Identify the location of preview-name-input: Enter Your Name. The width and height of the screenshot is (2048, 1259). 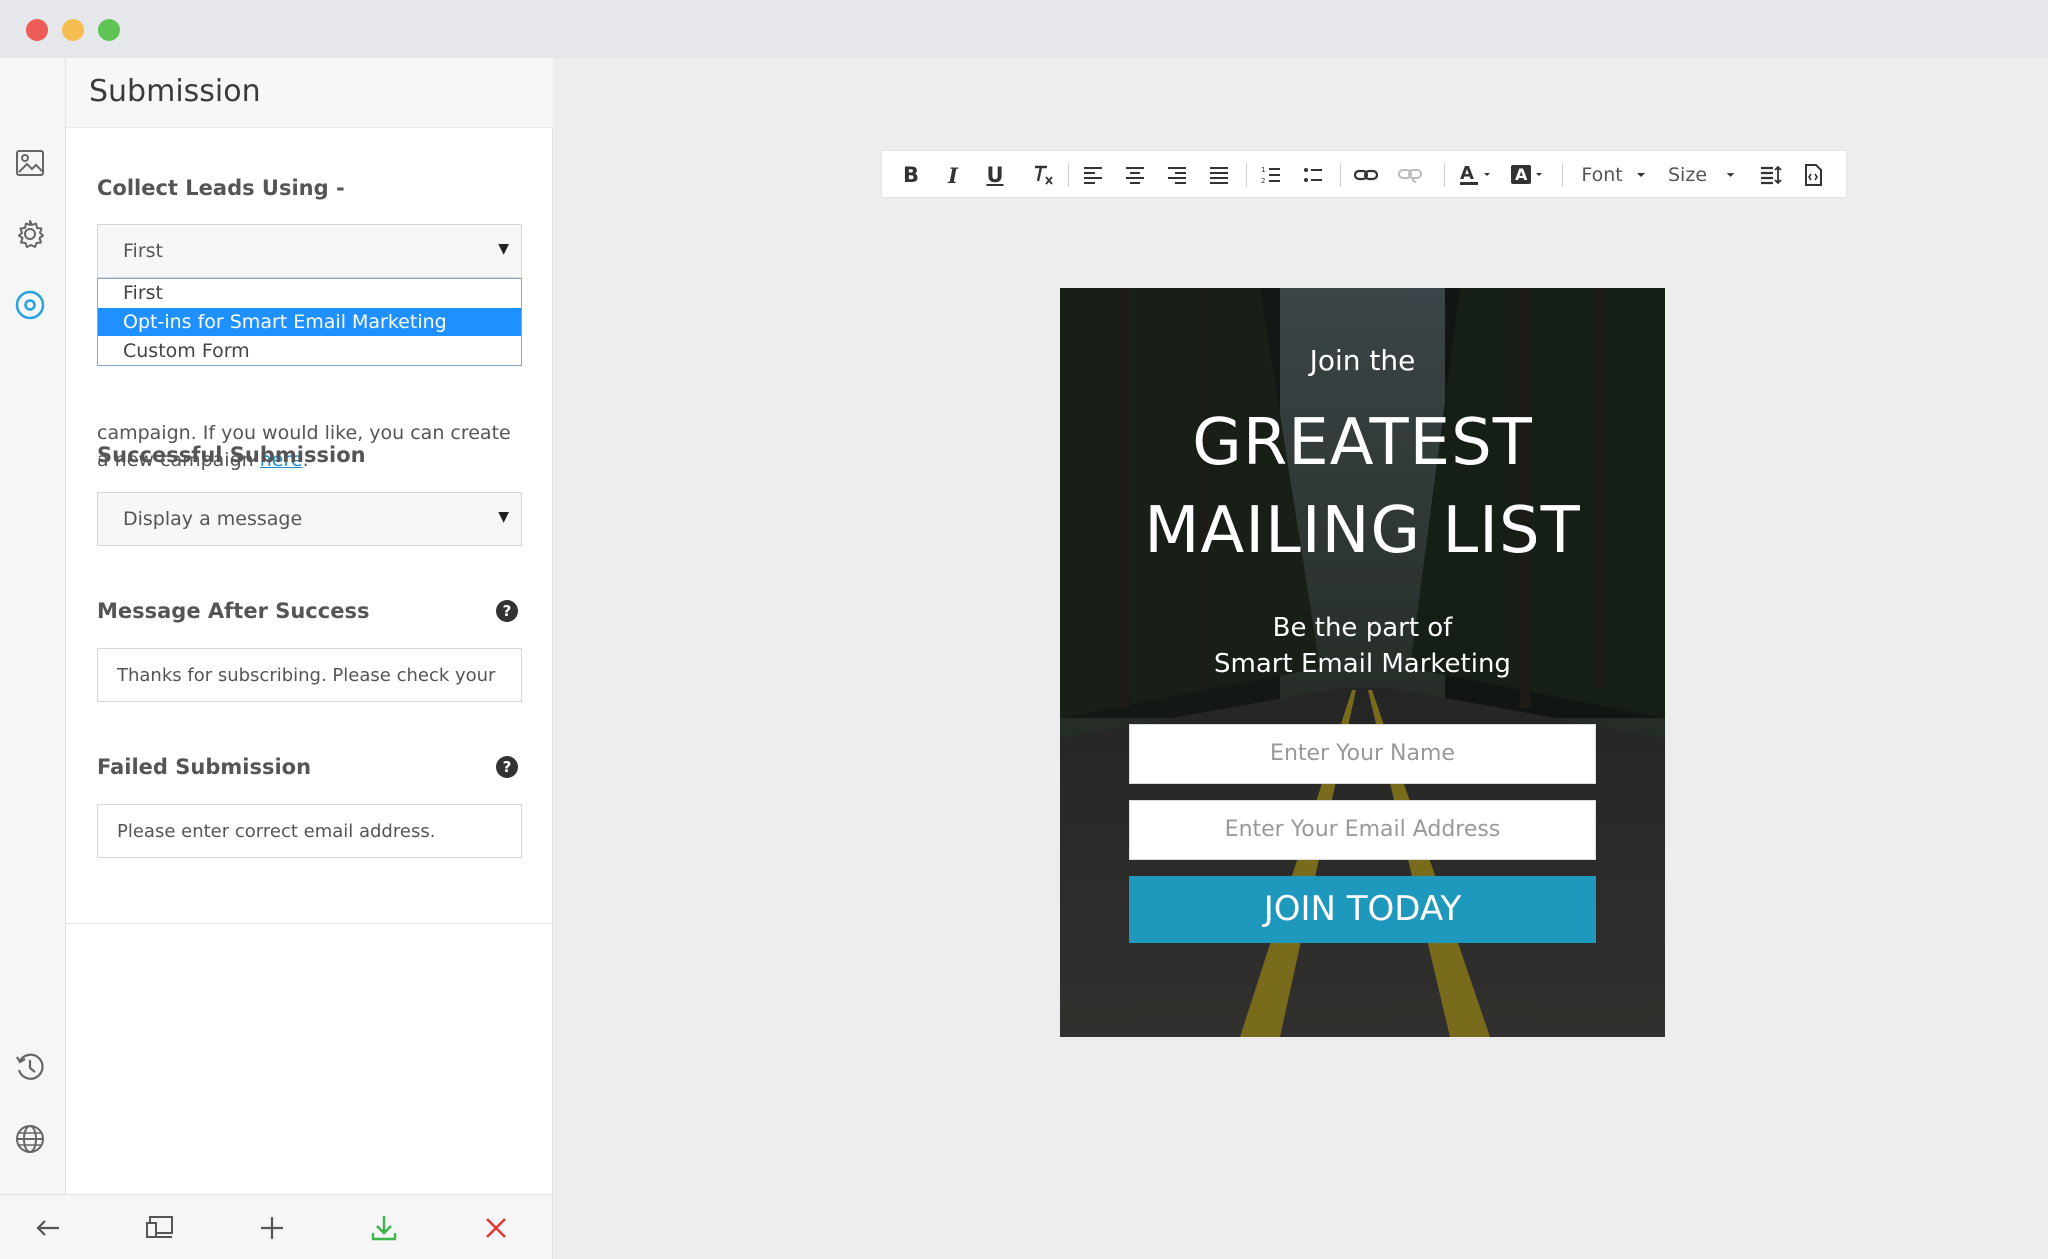
(1362, 754).